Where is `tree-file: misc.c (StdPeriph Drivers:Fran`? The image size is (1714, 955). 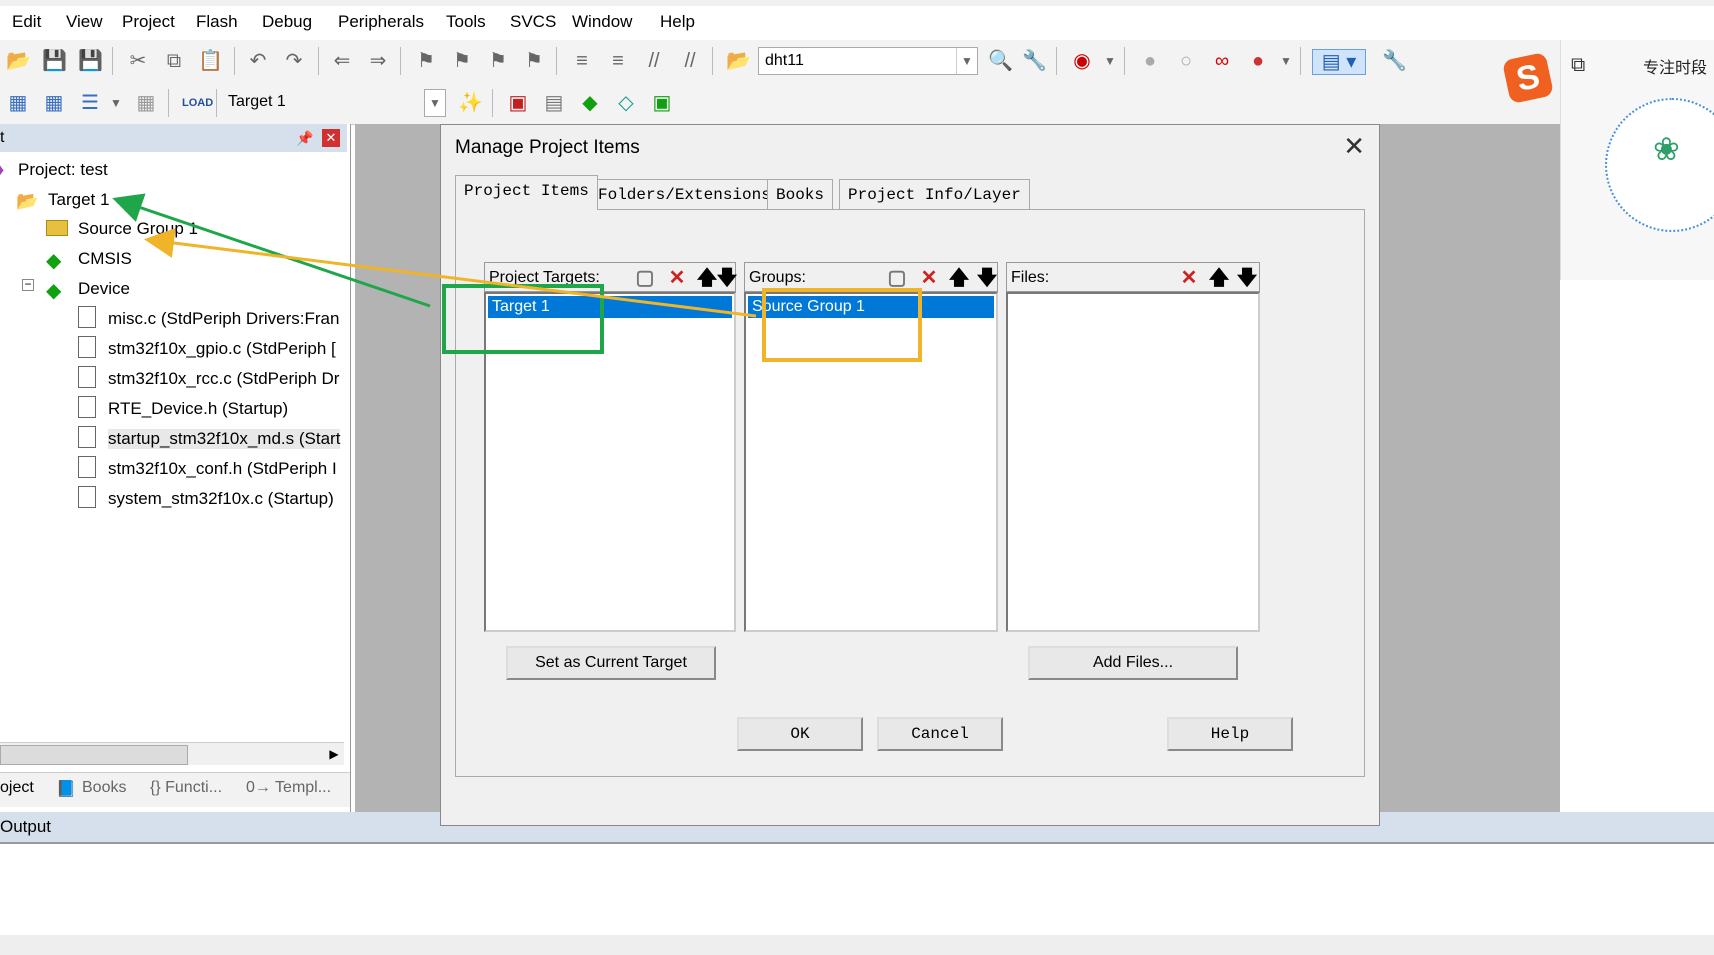 tree-file: misc.c (StdPeriph Drivers:Fran is located at coordinates (223, 319).